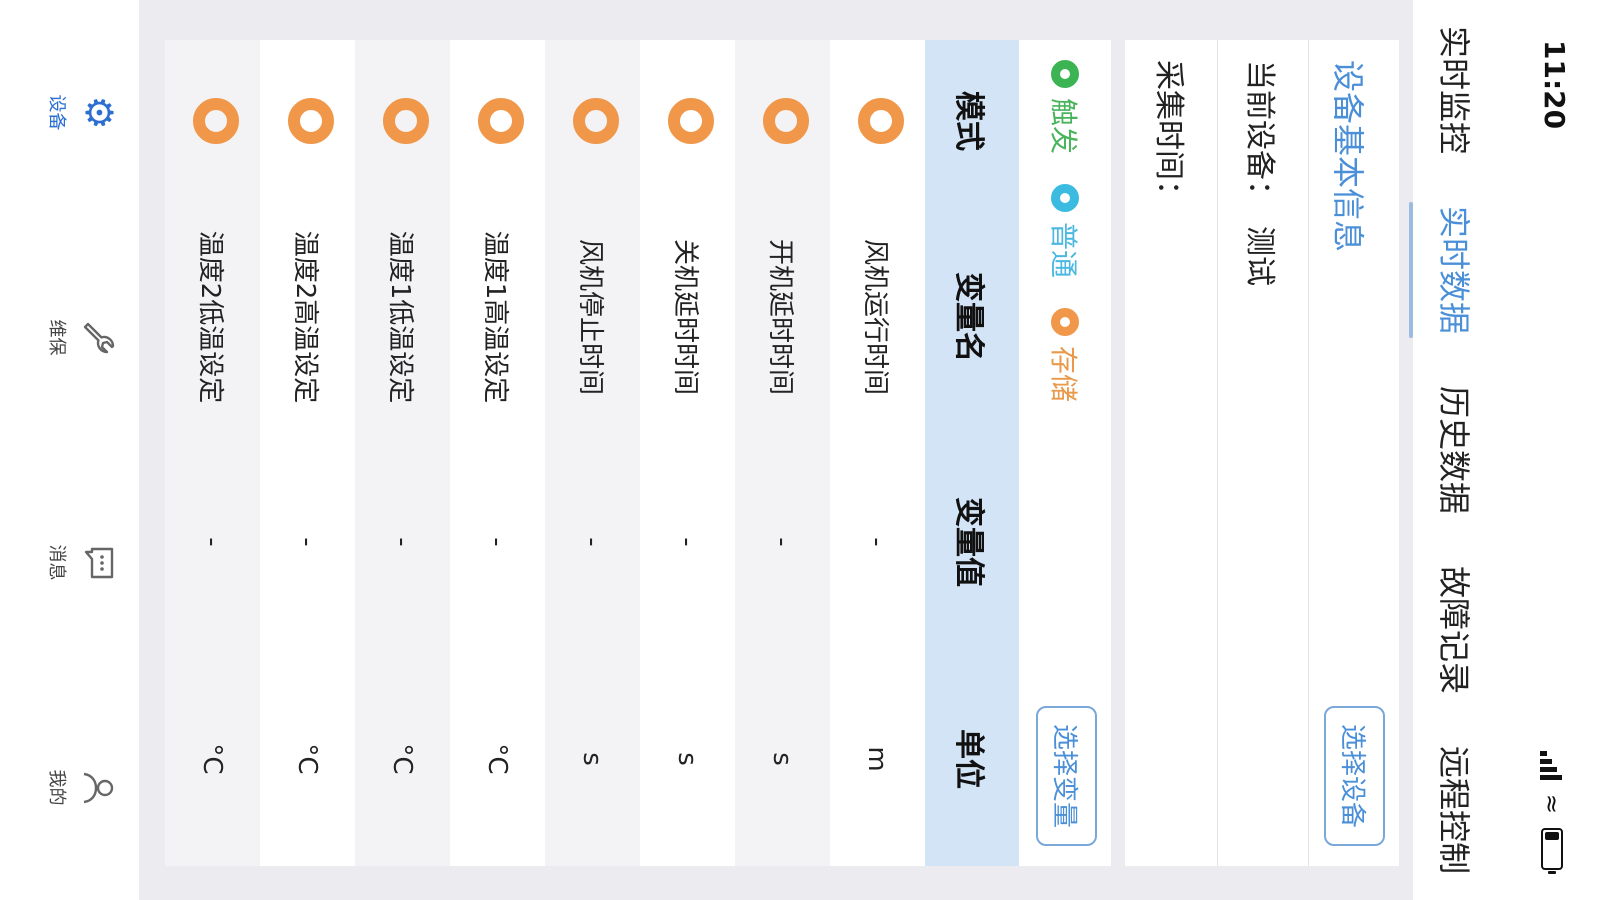  I want to click on status-bar: 11:20 ≈, so click(1549, 450).